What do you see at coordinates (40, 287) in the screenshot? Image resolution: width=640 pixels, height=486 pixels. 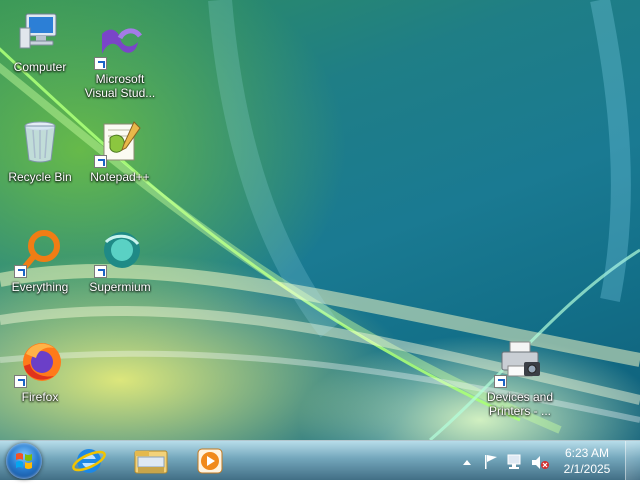 I see `desktop-icon-label: Everything` at bounding box center [40, 287].